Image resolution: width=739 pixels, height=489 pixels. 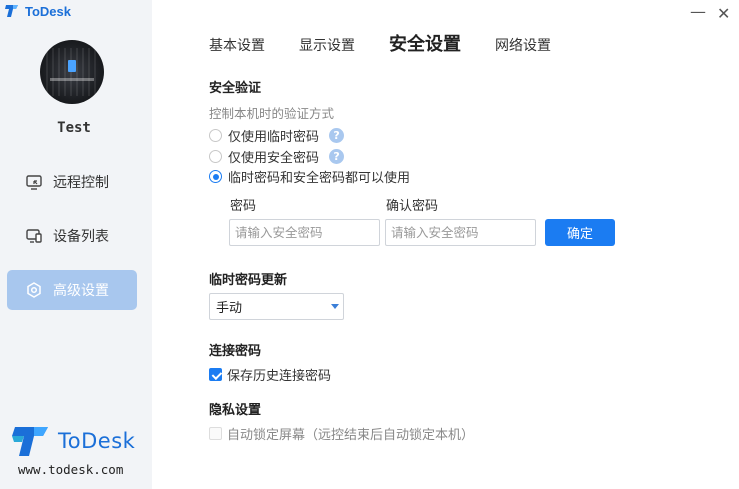 What do you see at coordinates (48, 11) in the screenshot?
I see `app-title-text: ToDesk` at bounding box center [48, 11].